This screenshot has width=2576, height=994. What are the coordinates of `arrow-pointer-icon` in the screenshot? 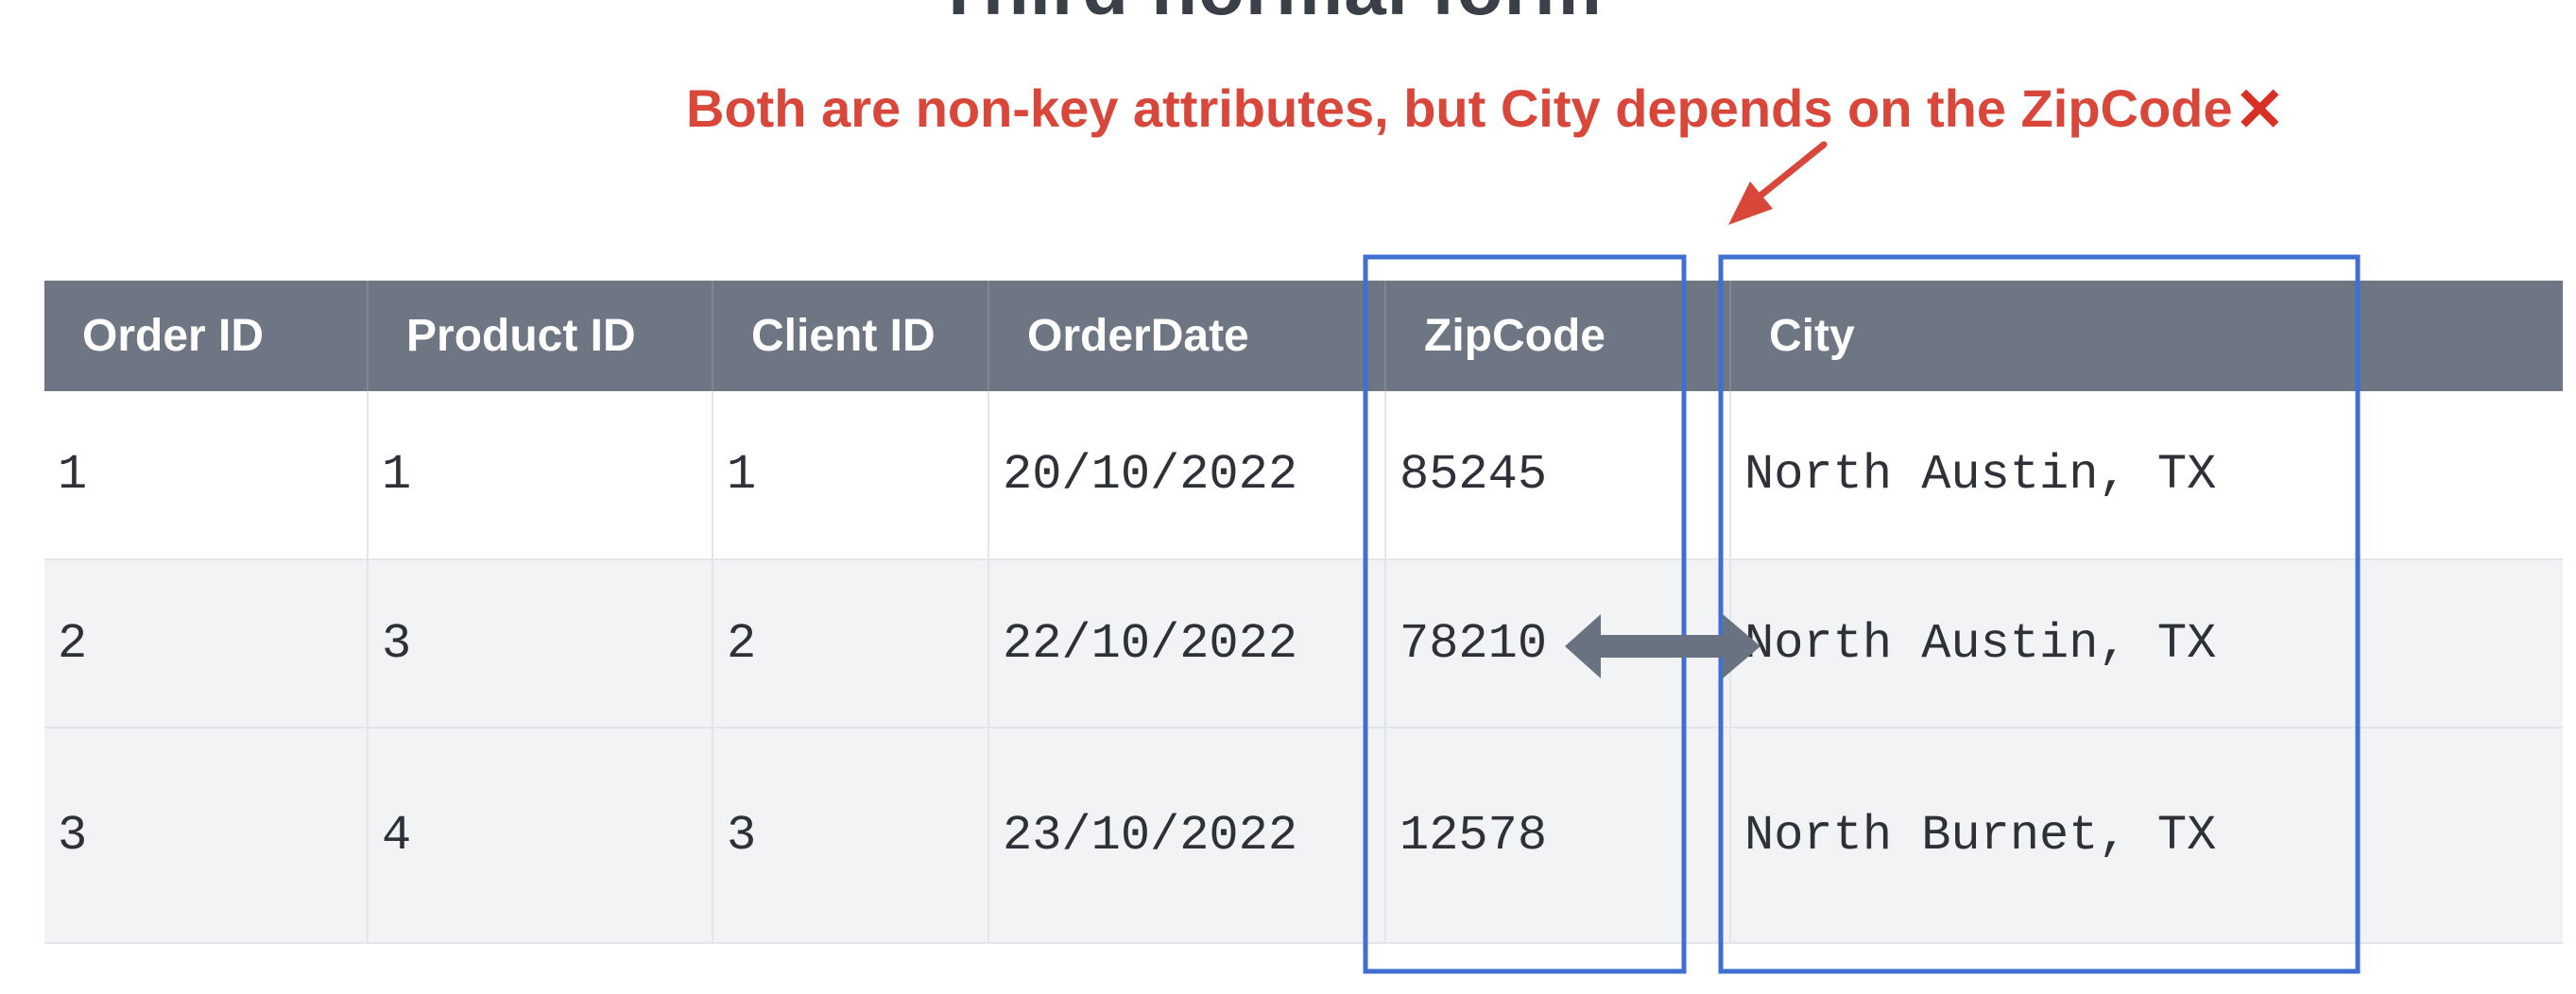 It's located at (1778, 183).